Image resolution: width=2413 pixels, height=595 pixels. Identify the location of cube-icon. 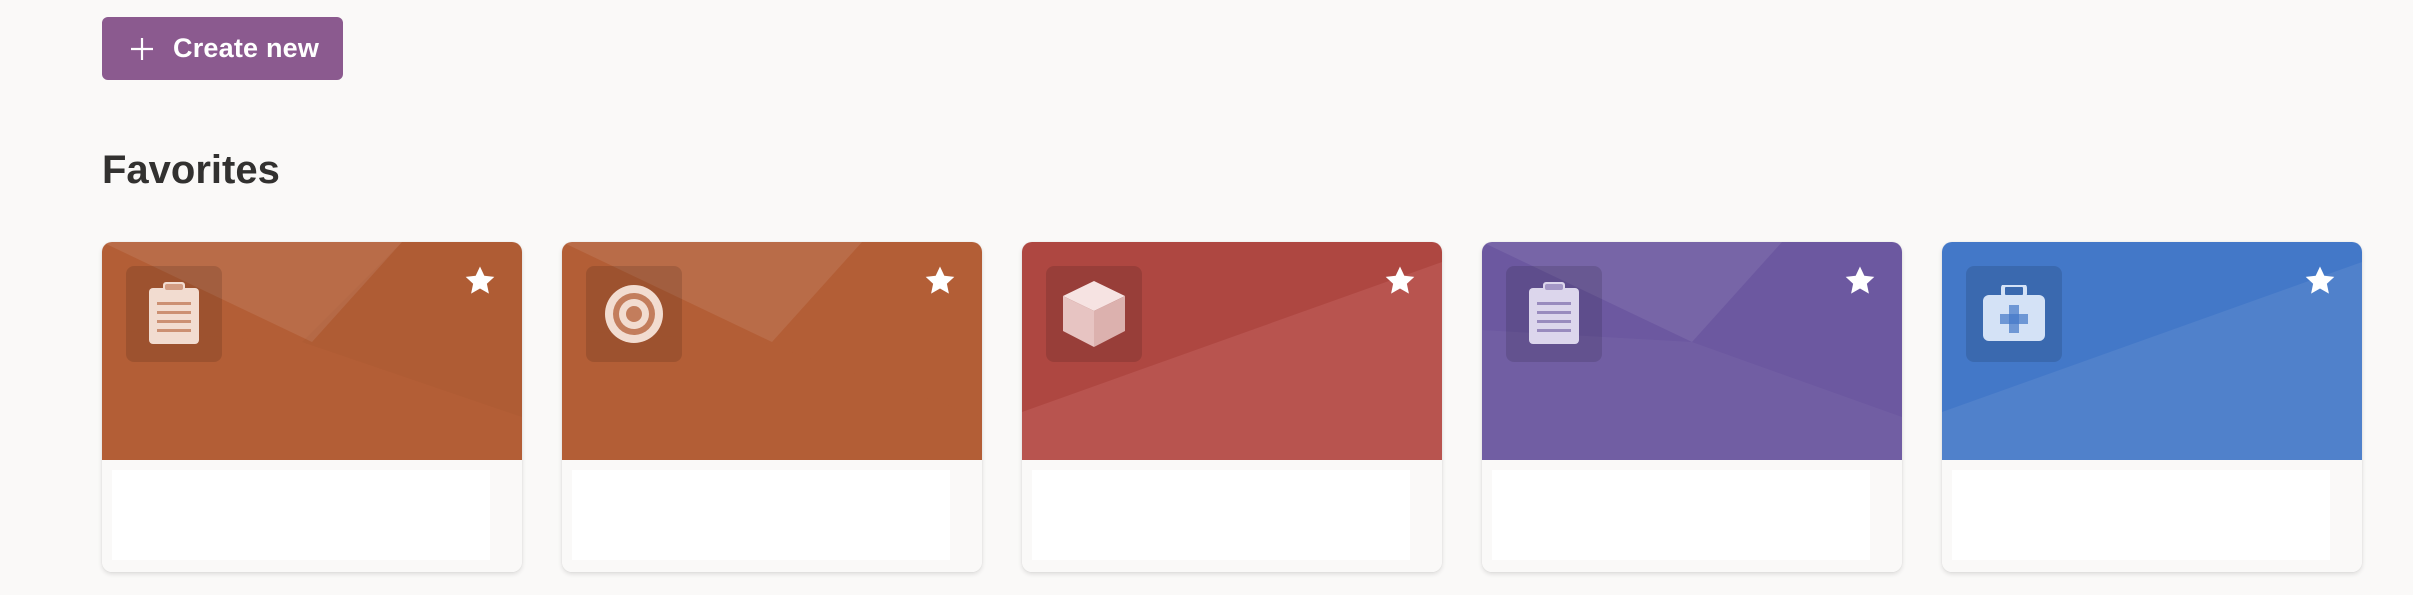
(1094, 314).